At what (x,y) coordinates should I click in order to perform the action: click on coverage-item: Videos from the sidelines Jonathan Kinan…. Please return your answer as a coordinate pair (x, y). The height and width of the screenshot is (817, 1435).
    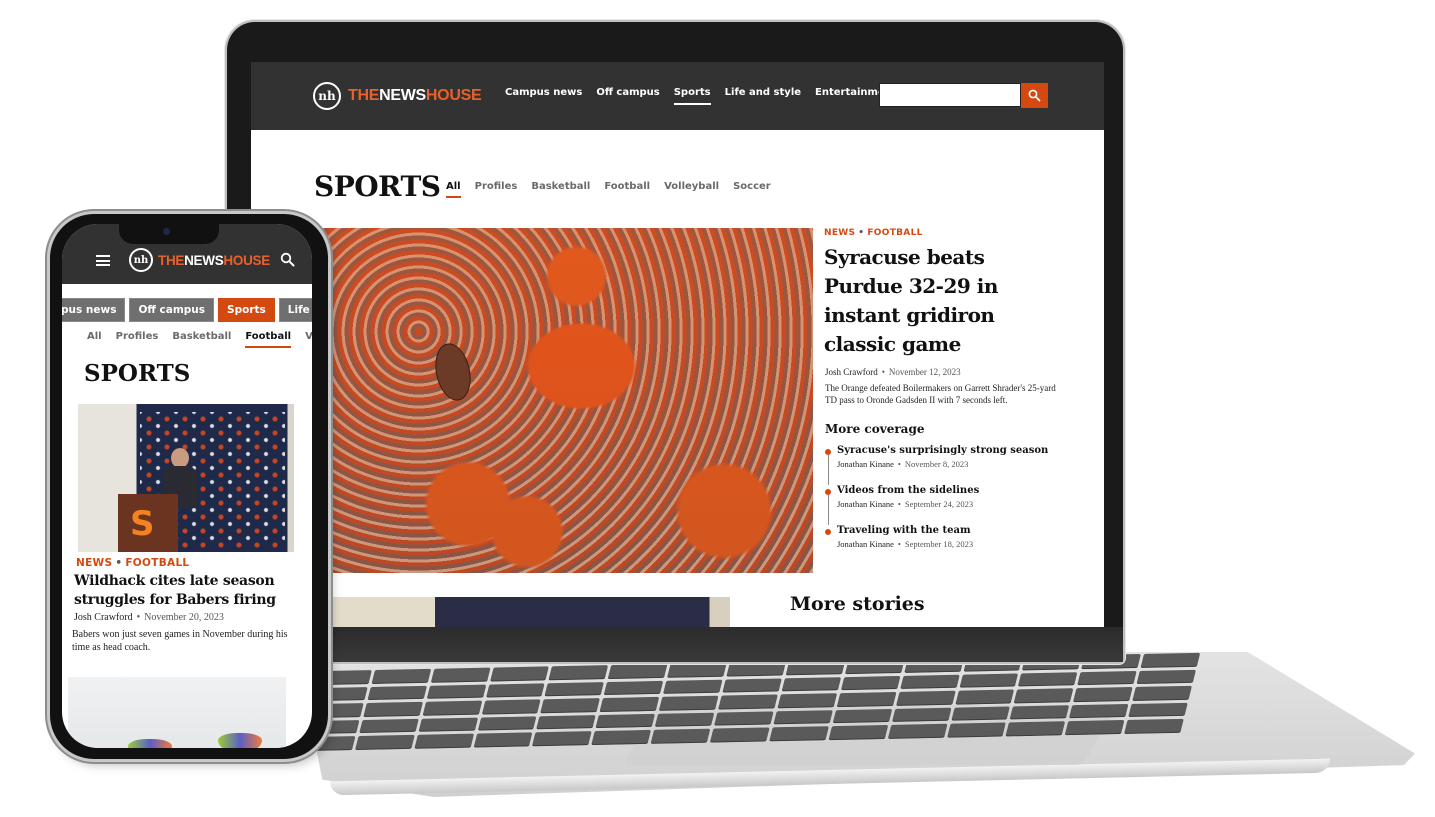
    Looking at the image, I should click on (940, 505).